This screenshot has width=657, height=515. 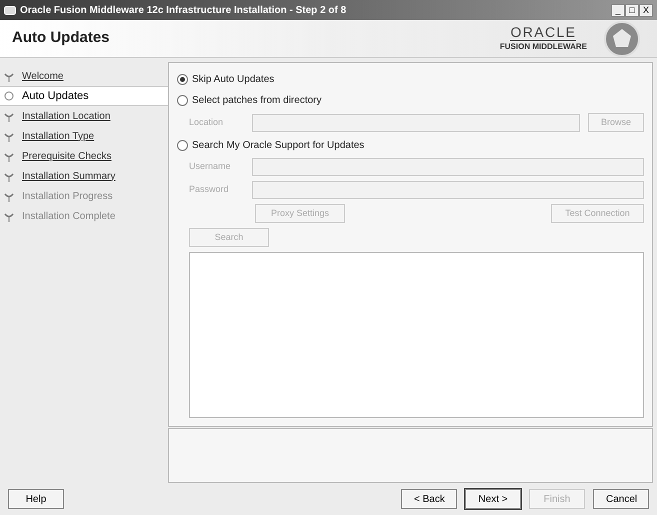 I want to click on field-label: Username, so click(x=210, y=167).